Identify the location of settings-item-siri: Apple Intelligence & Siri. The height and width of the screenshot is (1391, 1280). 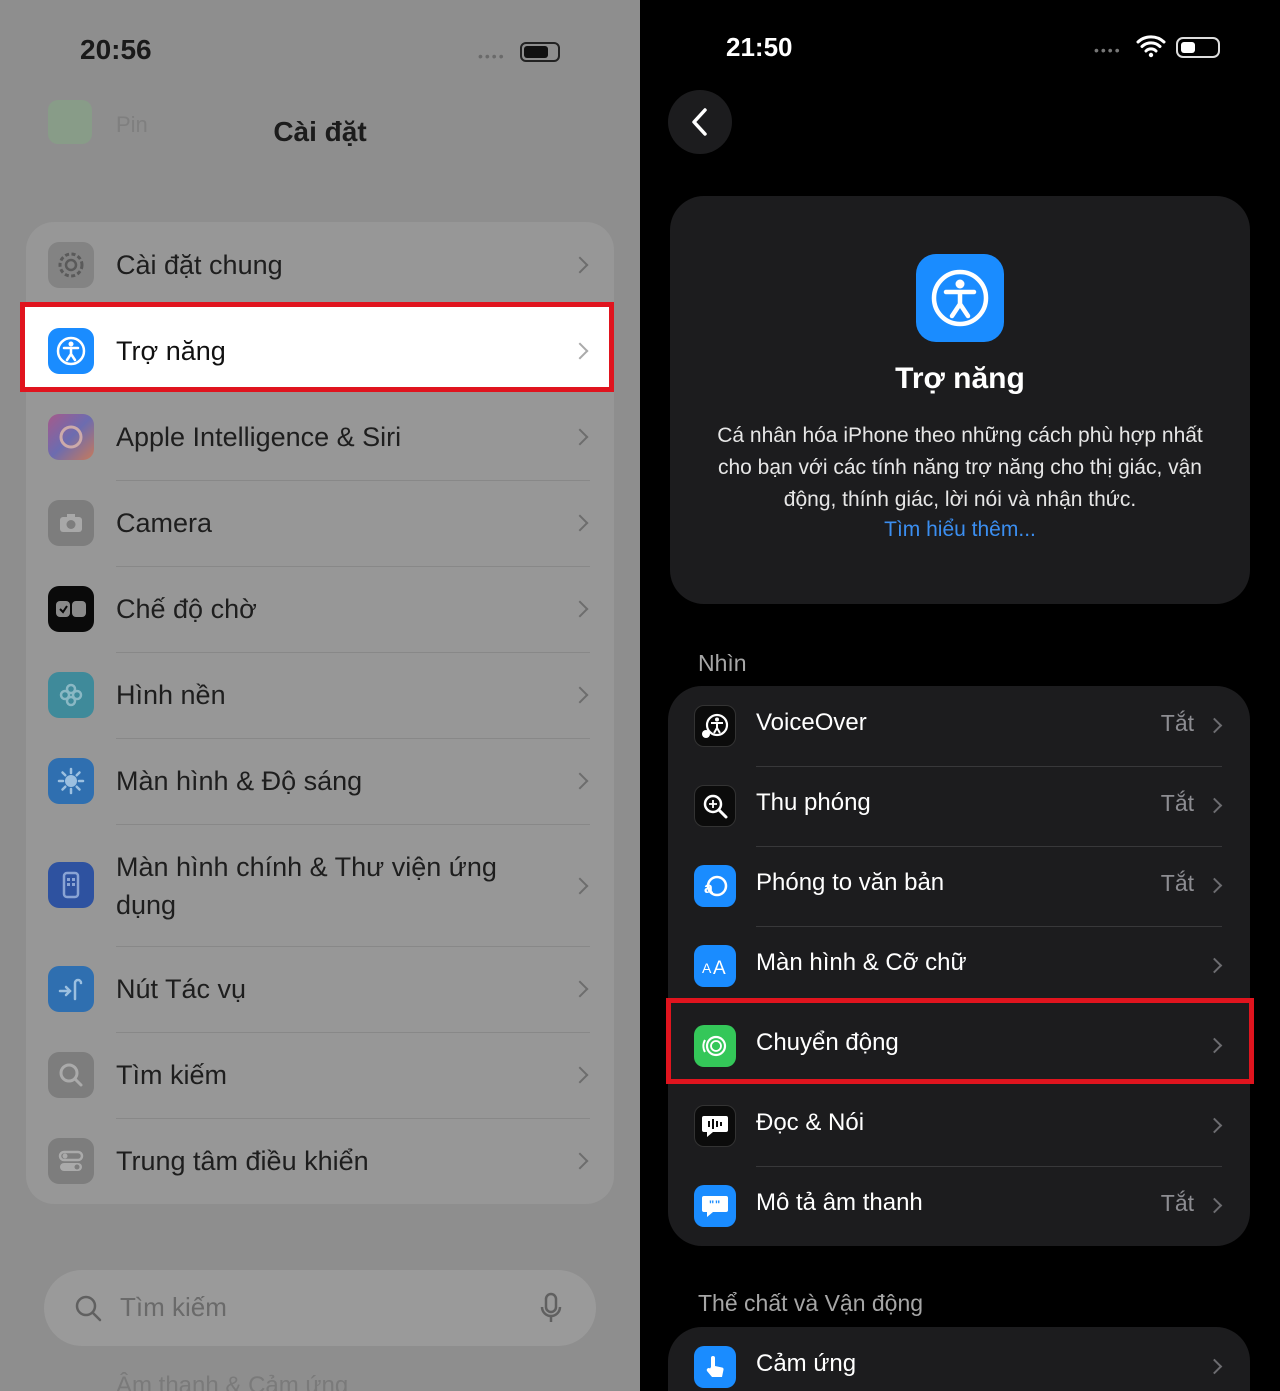
(320, 437).